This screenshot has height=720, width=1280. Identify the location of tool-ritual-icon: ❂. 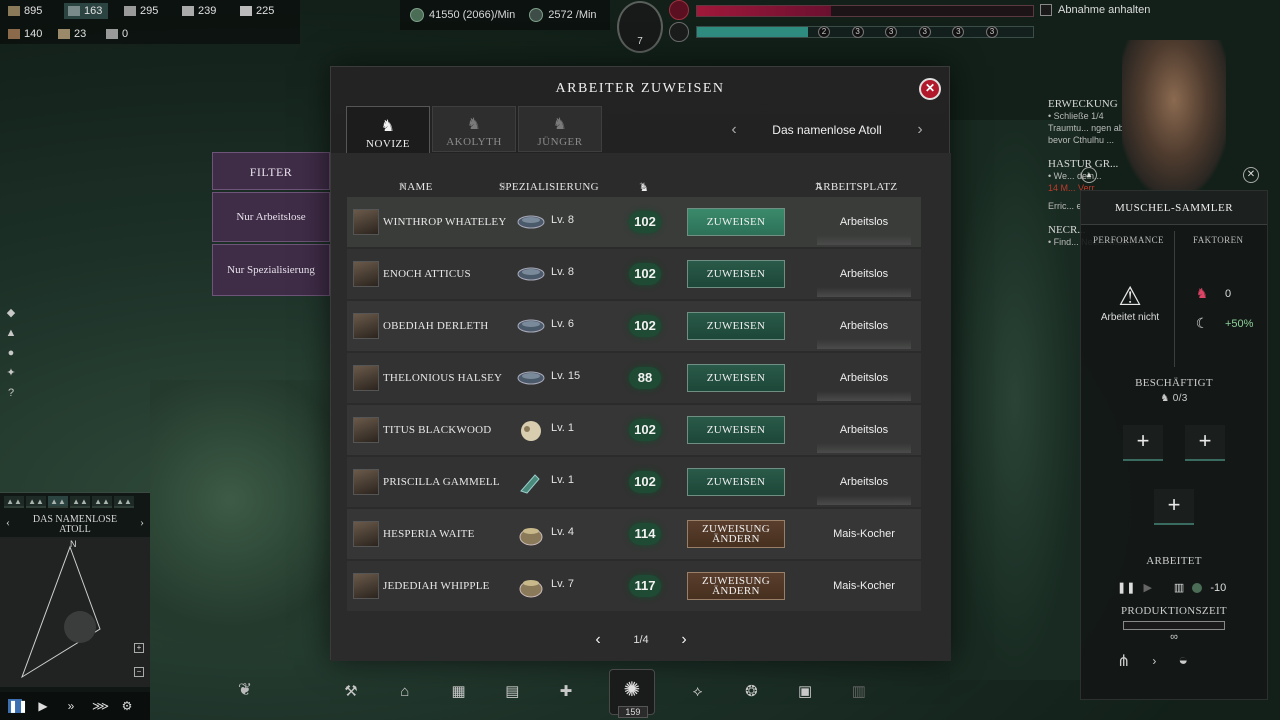
(751, 692).